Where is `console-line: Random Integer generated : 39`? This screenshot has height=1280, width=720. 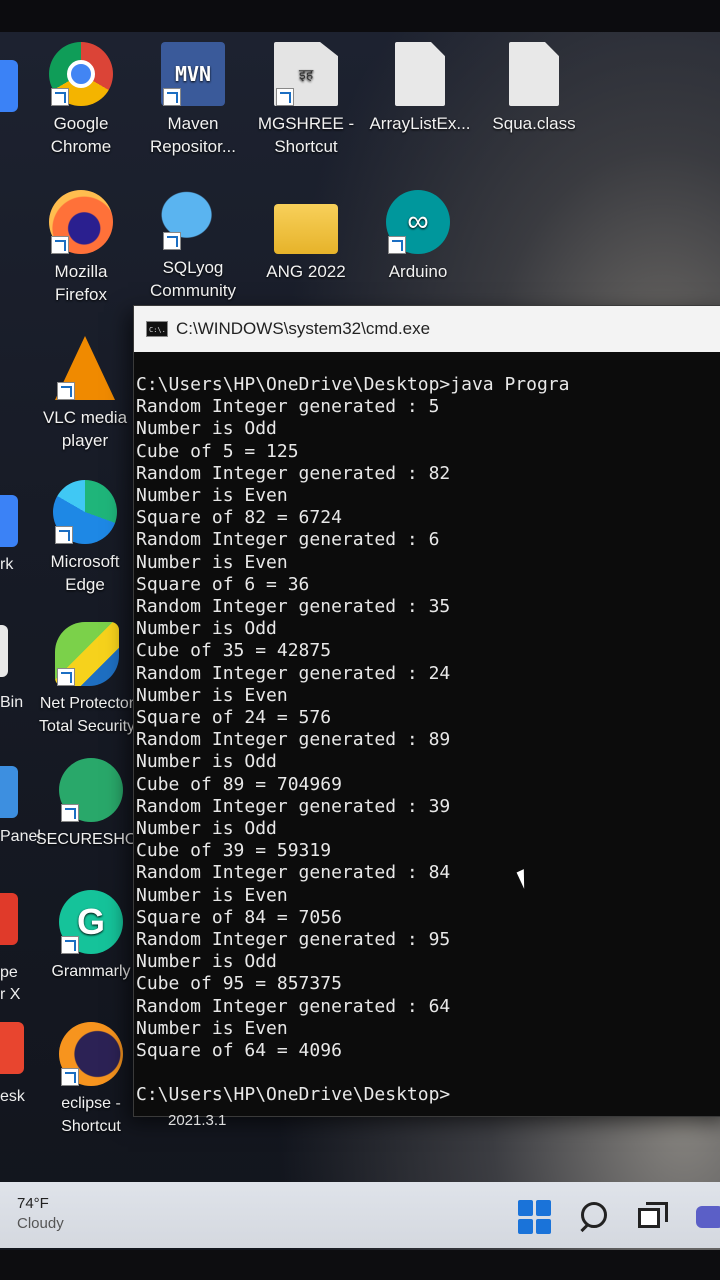
console-line: Random Integer generated : 39 is located at coordinates (293, 806).